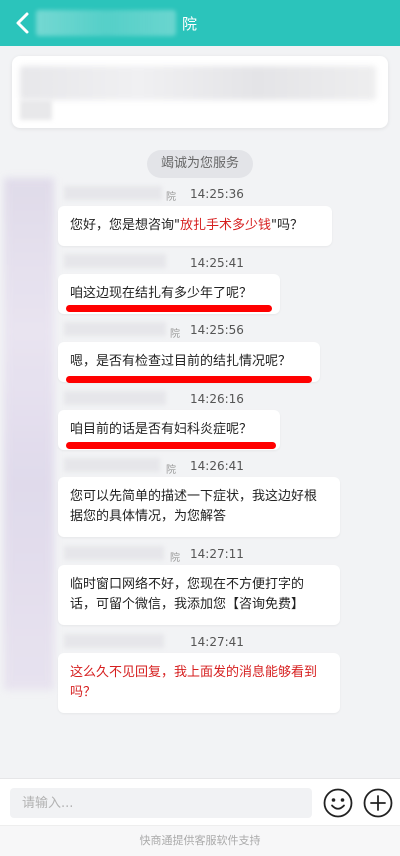 This screenshot has height=856, width=400. I want to click on message-time: 14:25:36, so click(217, 194).